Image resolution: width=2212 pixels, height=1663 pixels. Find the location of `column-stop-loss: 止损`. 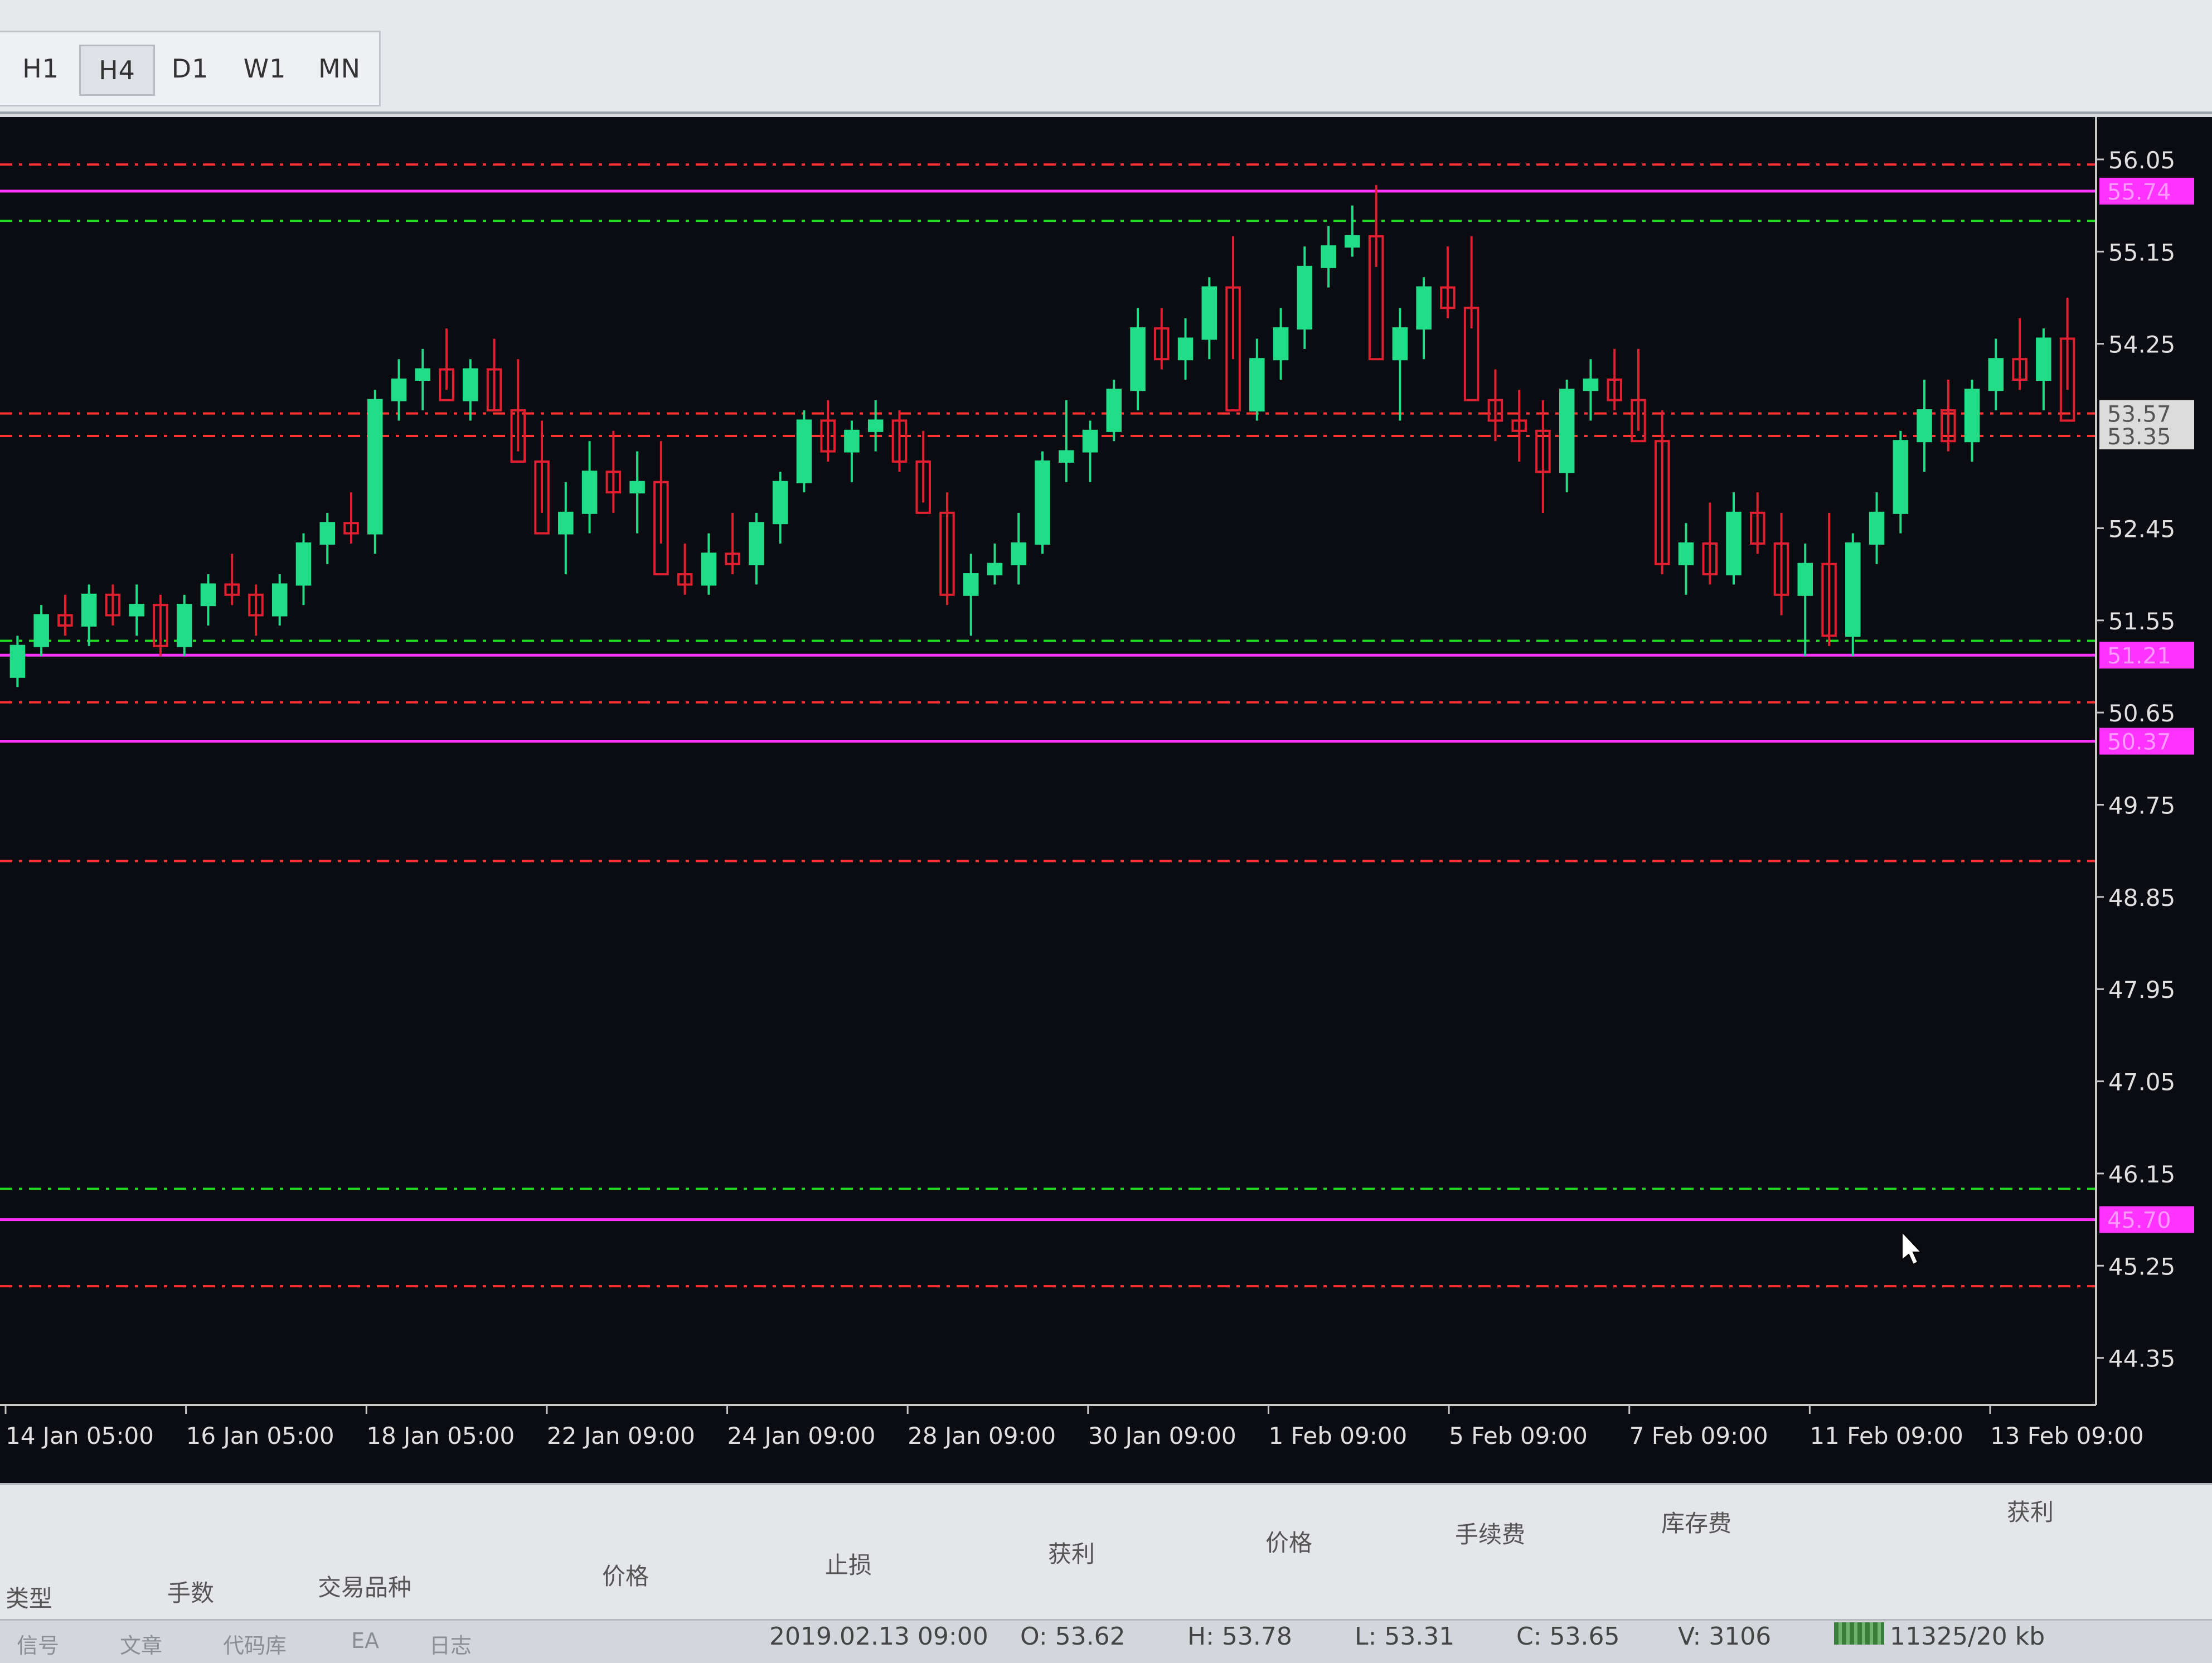

column-stop-loss: 止损 is located at coordinates (848, 1563).